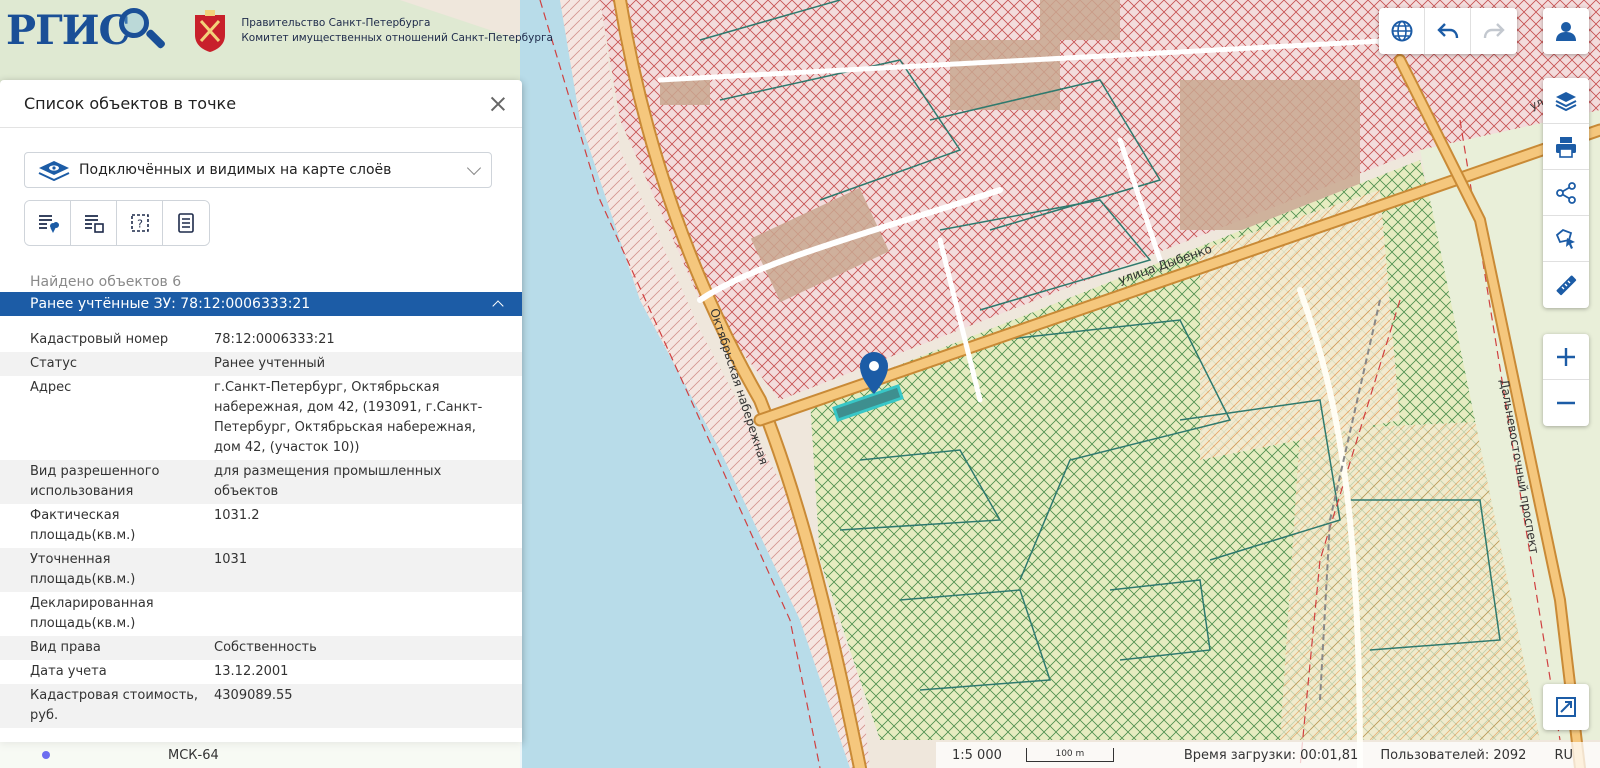  I want to click on scale-bar: 100 m, so click(1069, 755).